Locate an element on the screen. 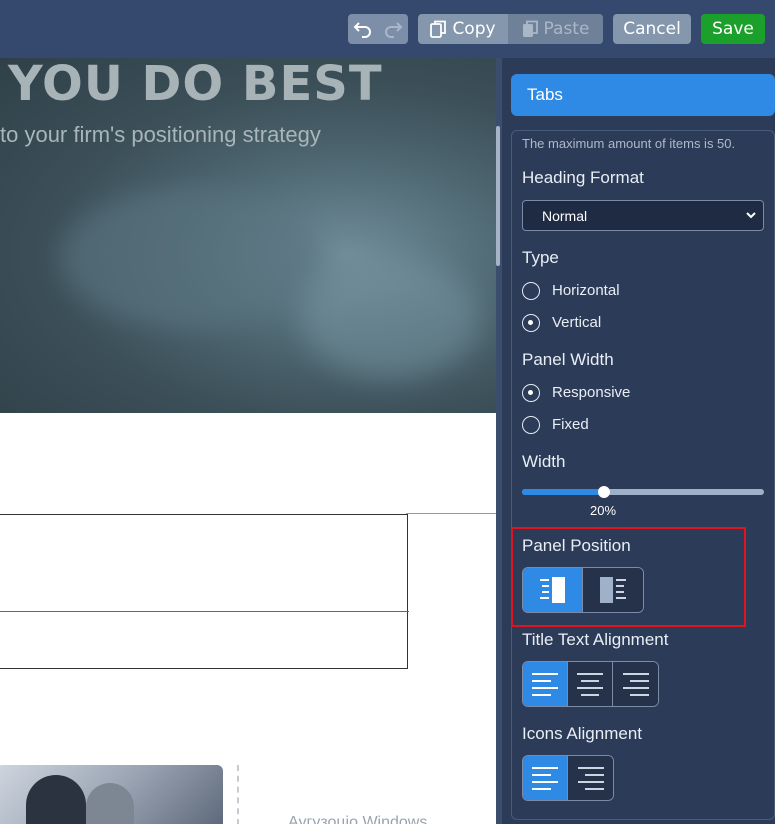  panel-position-right-button is located at coordinates (613, 590).